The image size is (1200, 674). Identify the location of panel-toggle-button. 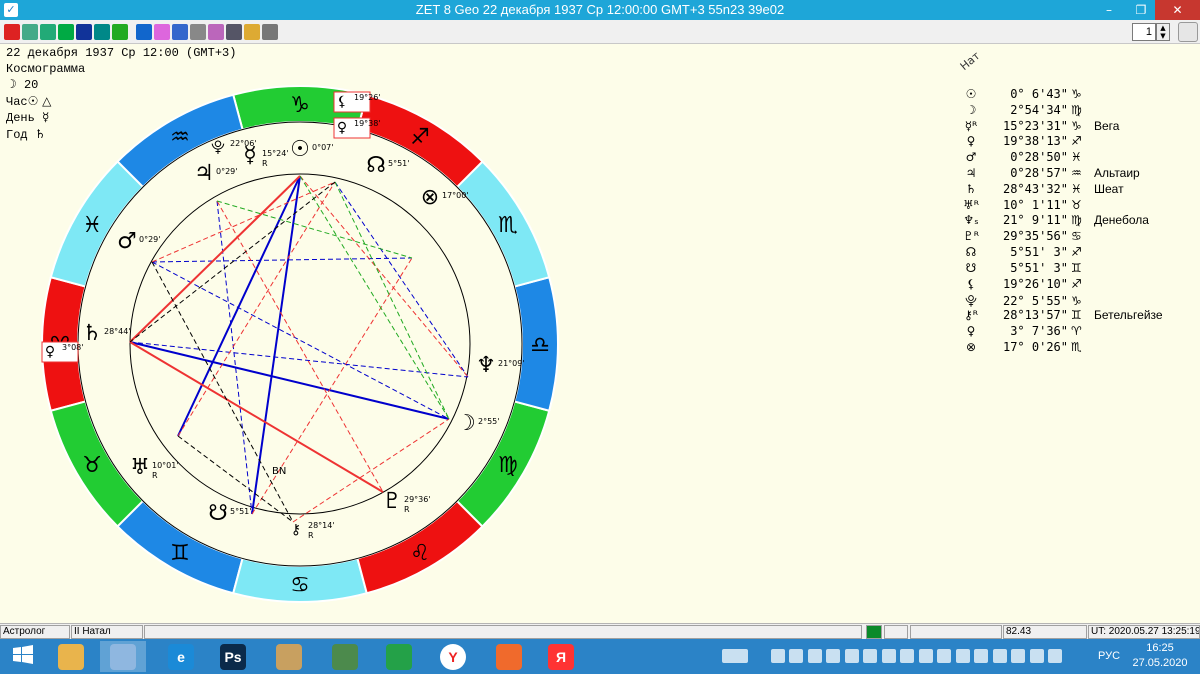
(1188, 32).